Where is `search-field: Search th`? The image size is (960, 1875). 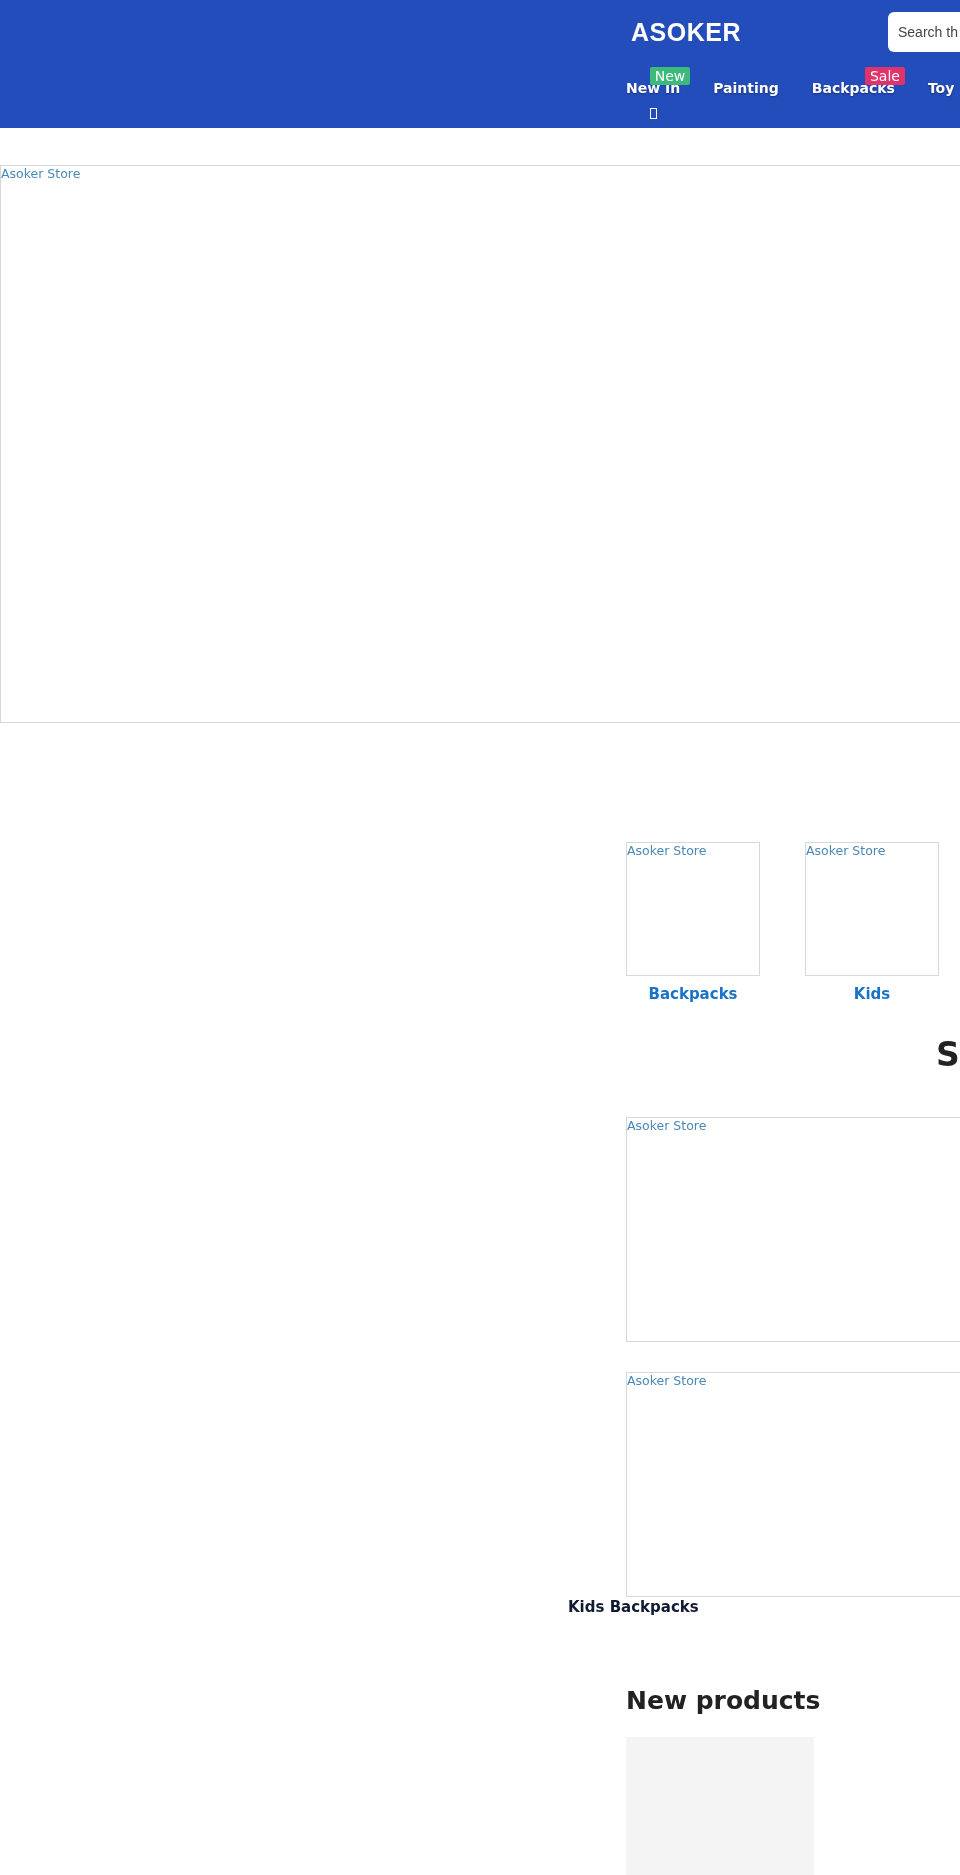 search-field: Search th is located at coordinates (924, 32).